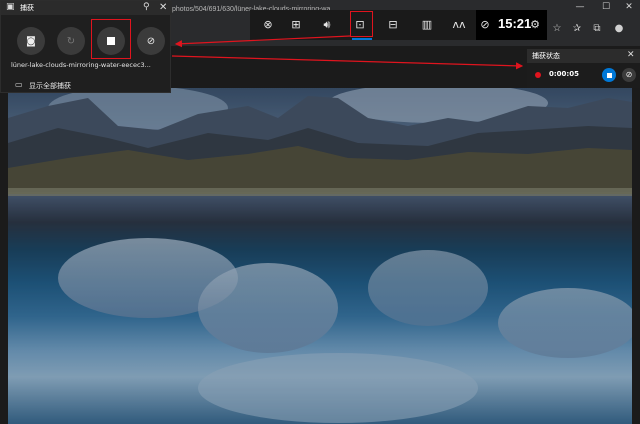 The width and height of the screenshot is (640, 424). Describe the element at coordinates (393, 25) in the screenshot. I see `performance-icon: ⊟` at that location.